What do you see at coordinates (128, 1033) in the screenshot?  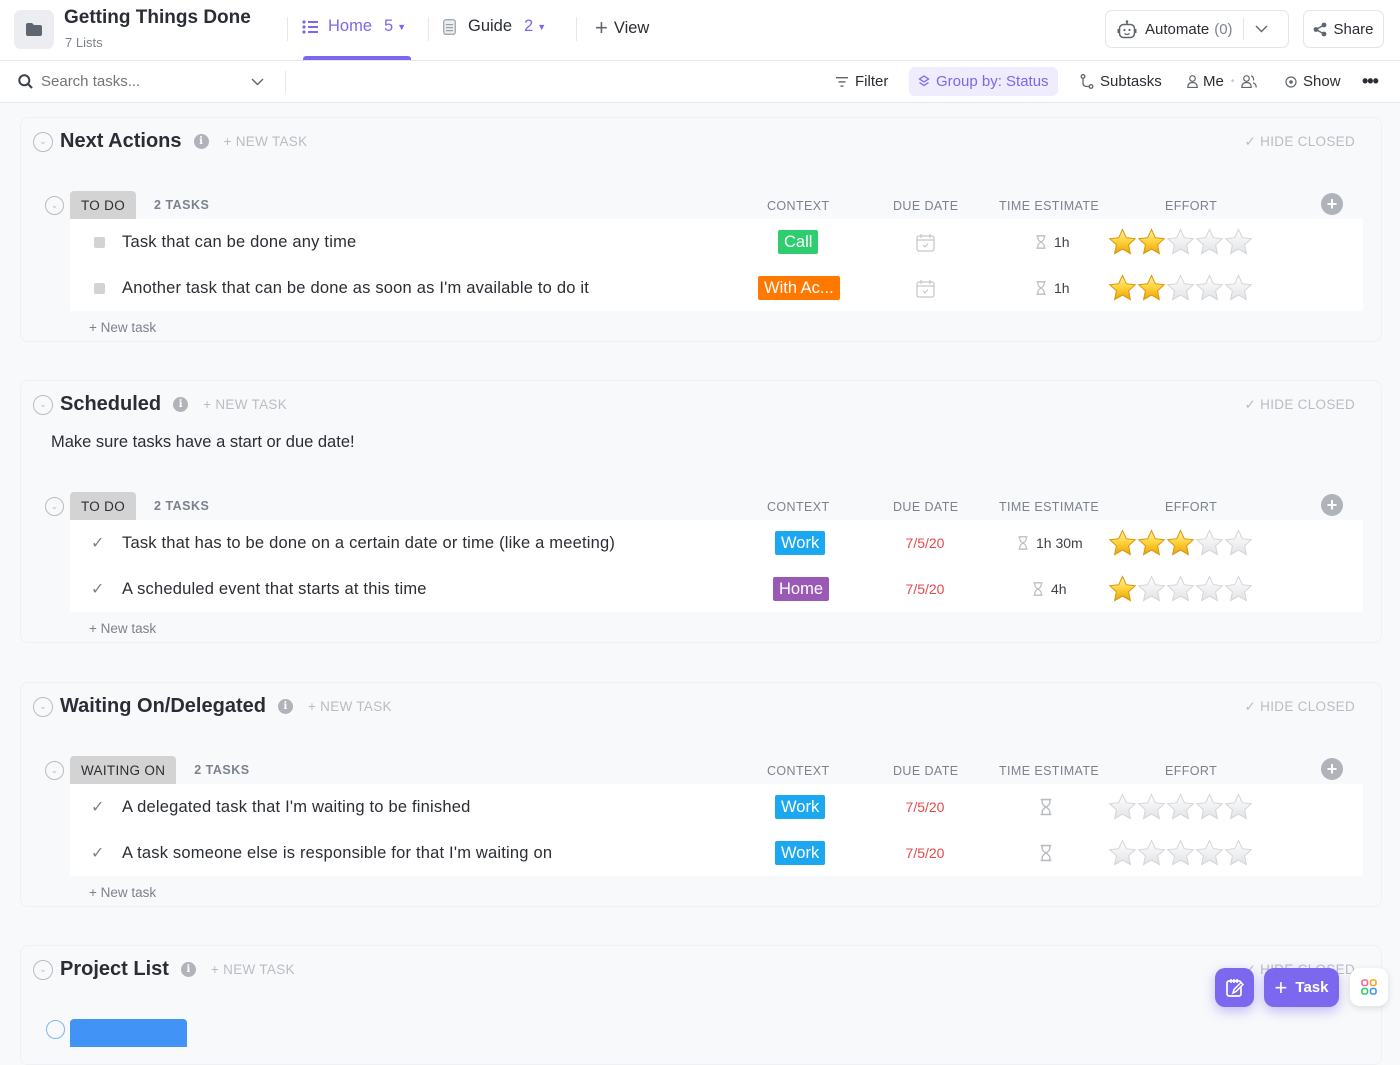 I see `status-pill` at bounding box center [128, 1033].